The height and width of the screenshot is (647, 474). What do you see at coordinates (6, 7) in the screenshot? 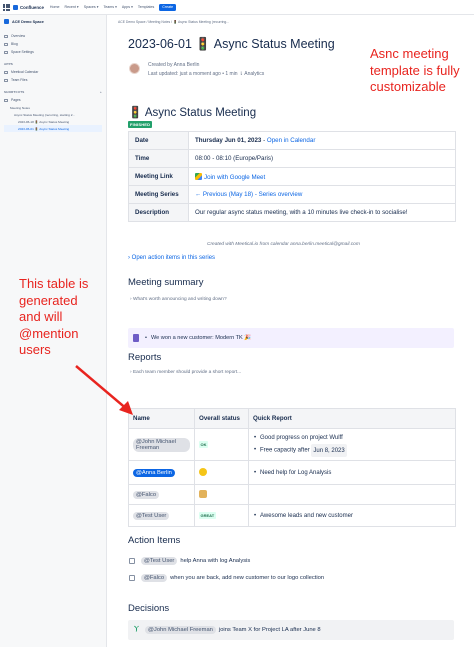
I see `app-switcher-icon` at bounding box center [6, 7].